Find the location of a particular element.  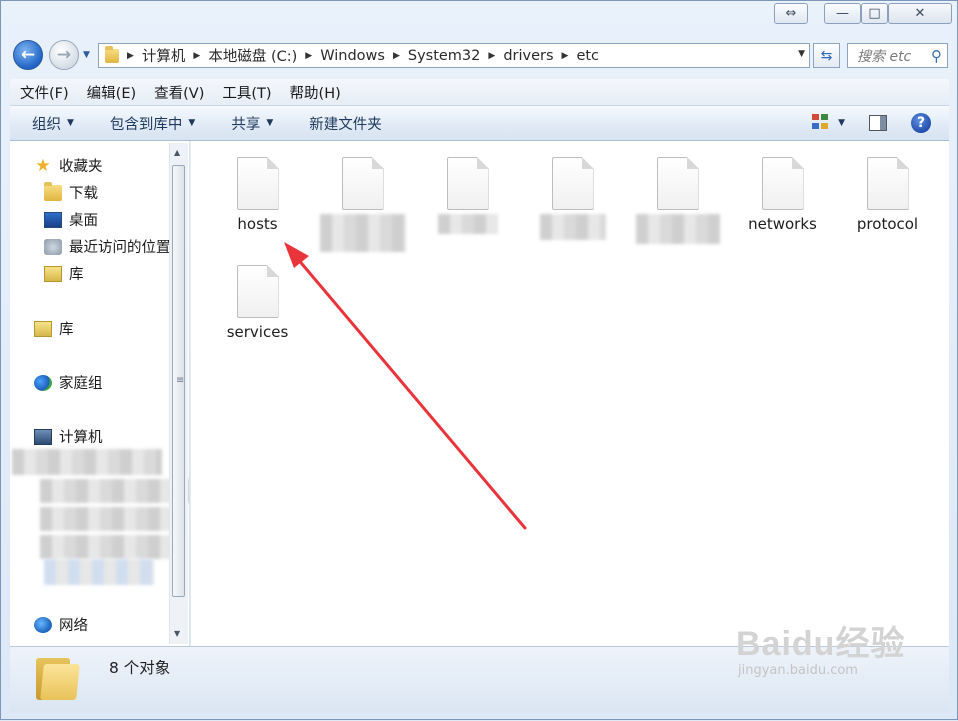

annotation-arrow is located at coordinates (405, 386).